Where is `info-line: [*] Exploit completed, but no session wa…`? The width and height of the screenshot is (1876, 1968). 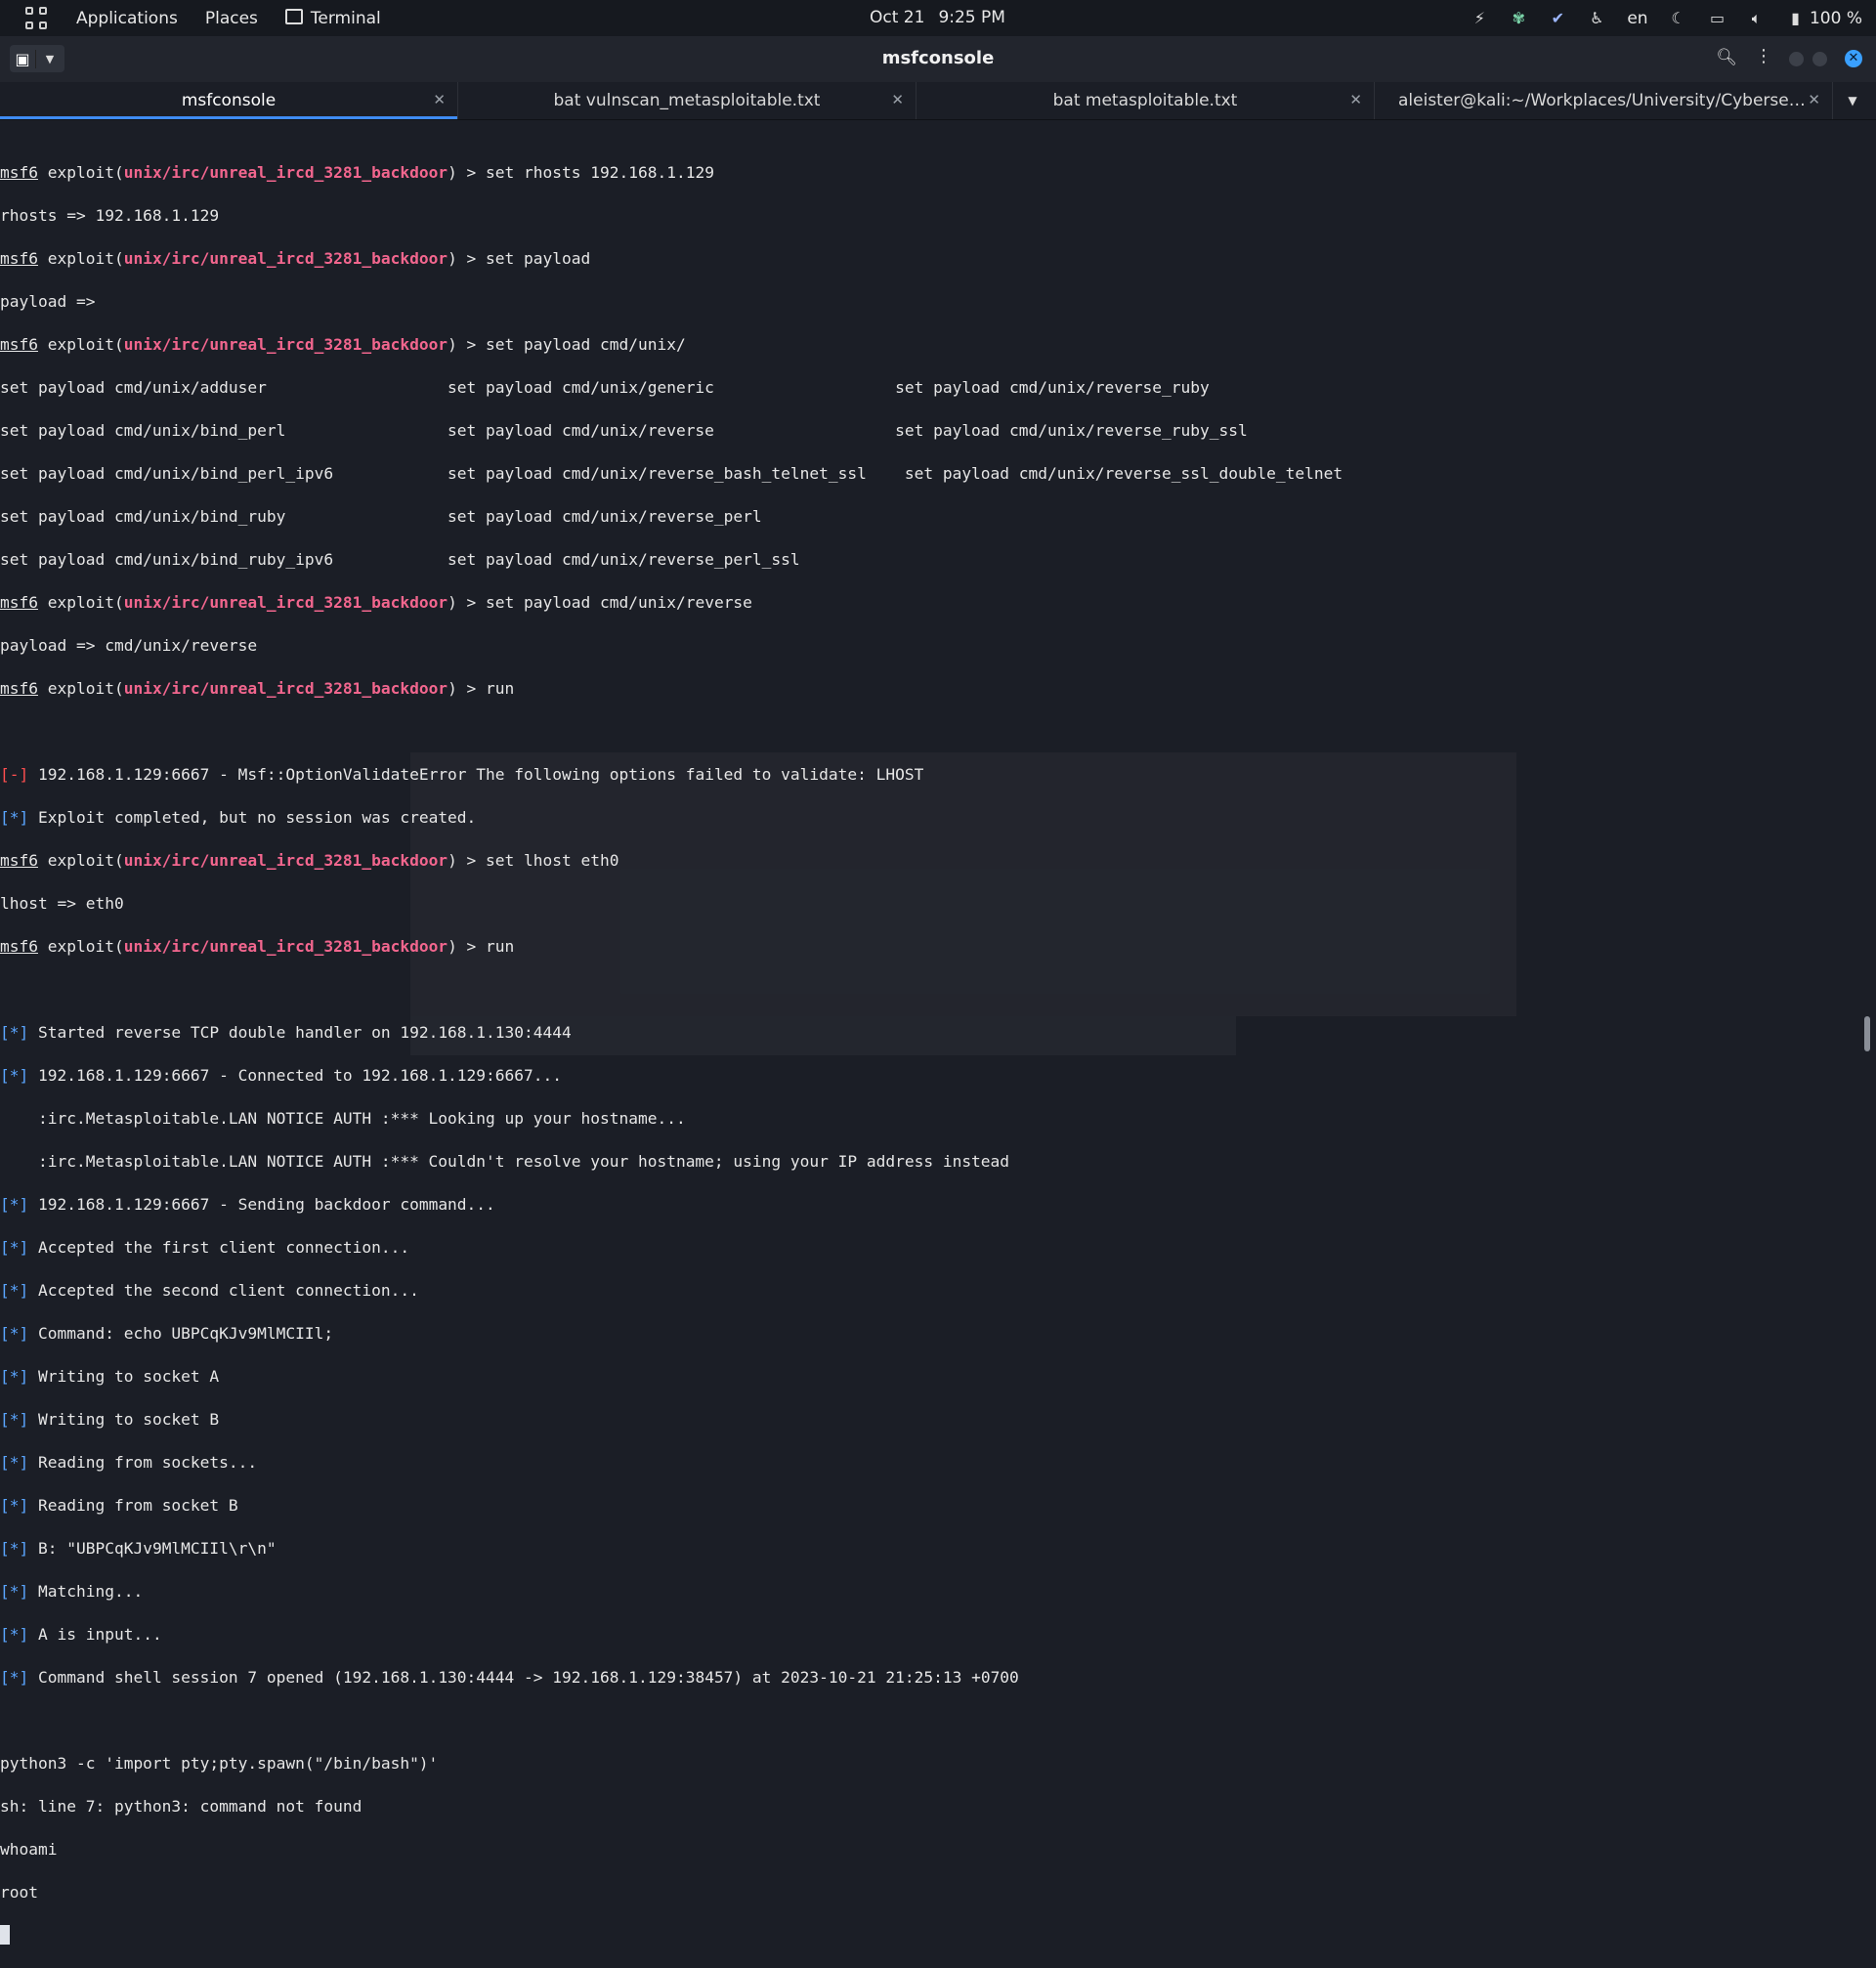 info-line: [*] Exploit completed, but no session wa… is located at coordinates (933, 818).